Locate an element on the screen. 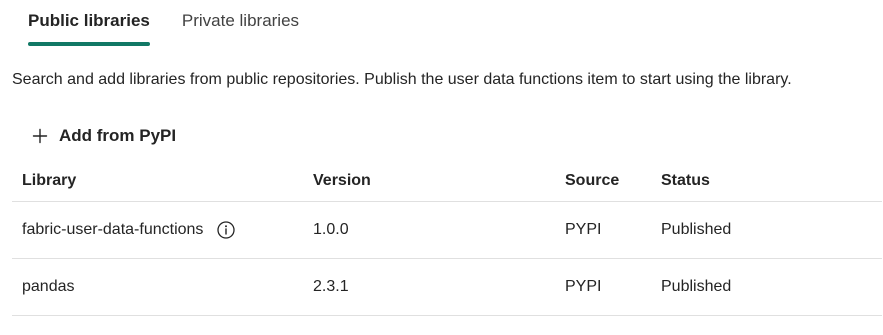 Image resolution: width=883 pixels, height=335 pixels. info-icon is located at coordinates (226, 230).